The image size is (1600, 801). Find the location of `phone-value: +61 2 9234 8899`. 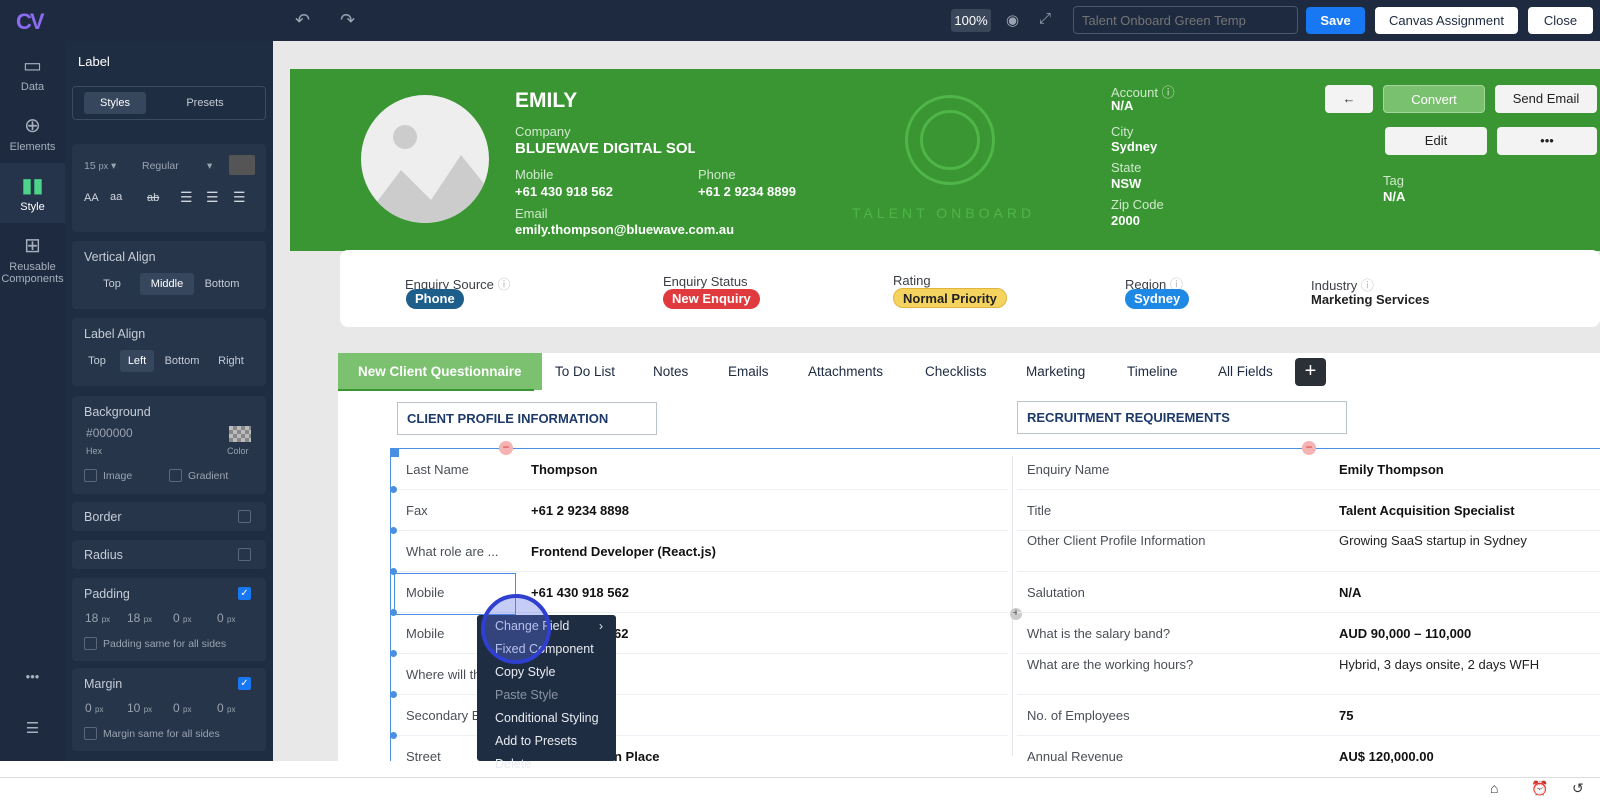

phone-value: +61 2 9234 8899 is located at coordinates (747, 191).